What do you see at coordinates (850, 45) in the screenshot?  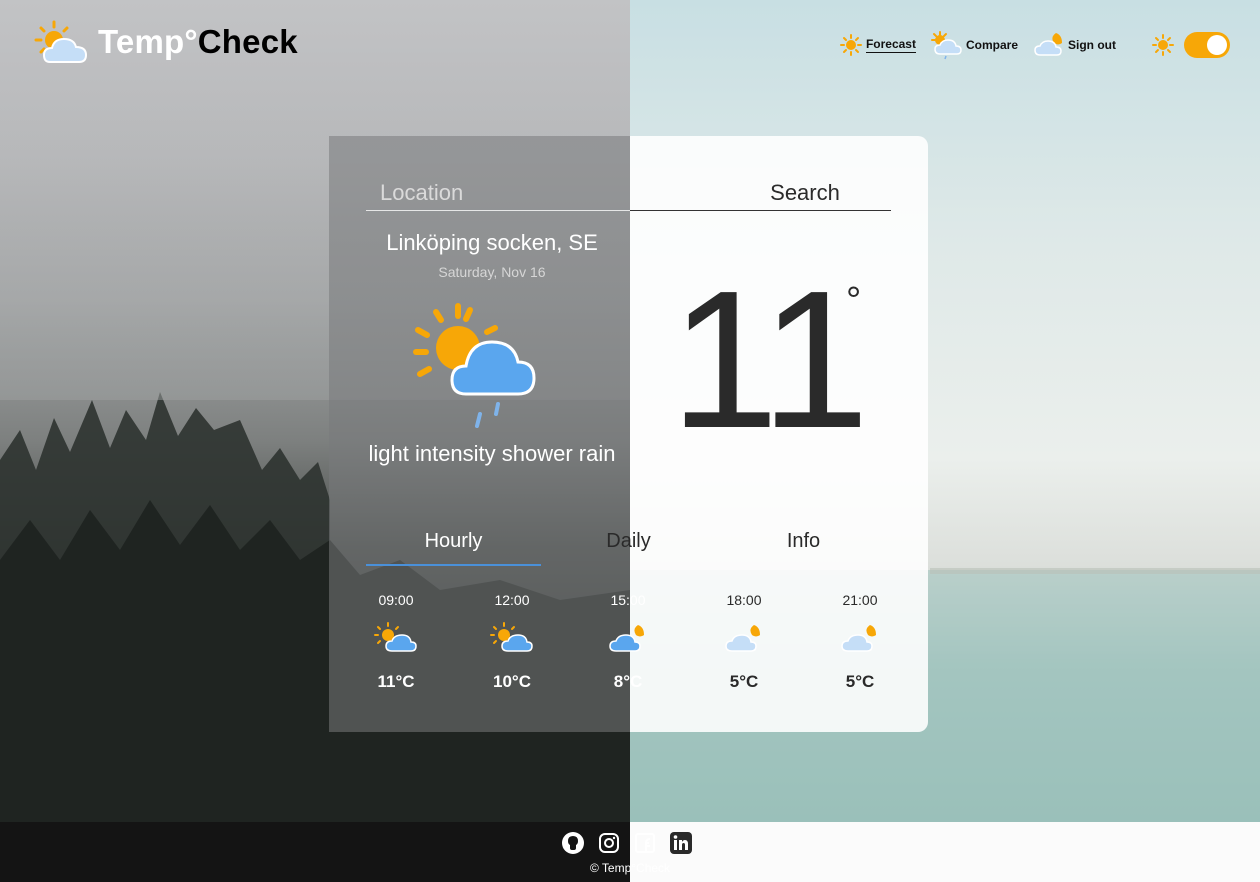 I see `sun-icon` at bounding box center [850, 45].